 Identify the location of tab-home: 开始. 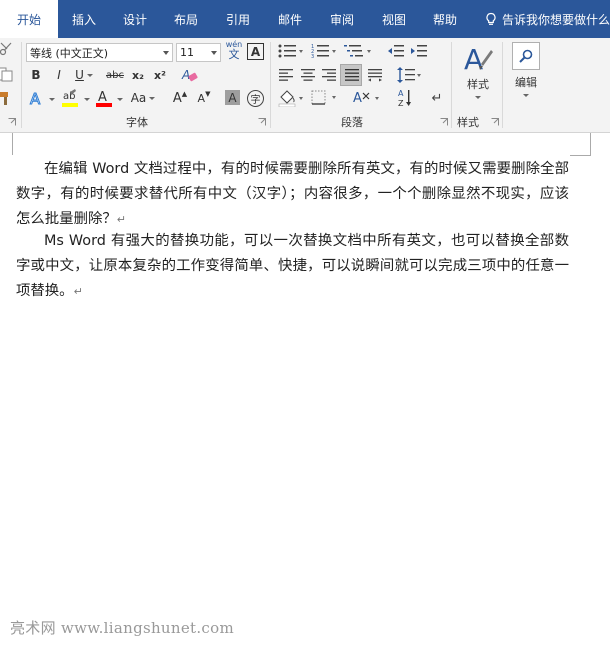
(29, 19).